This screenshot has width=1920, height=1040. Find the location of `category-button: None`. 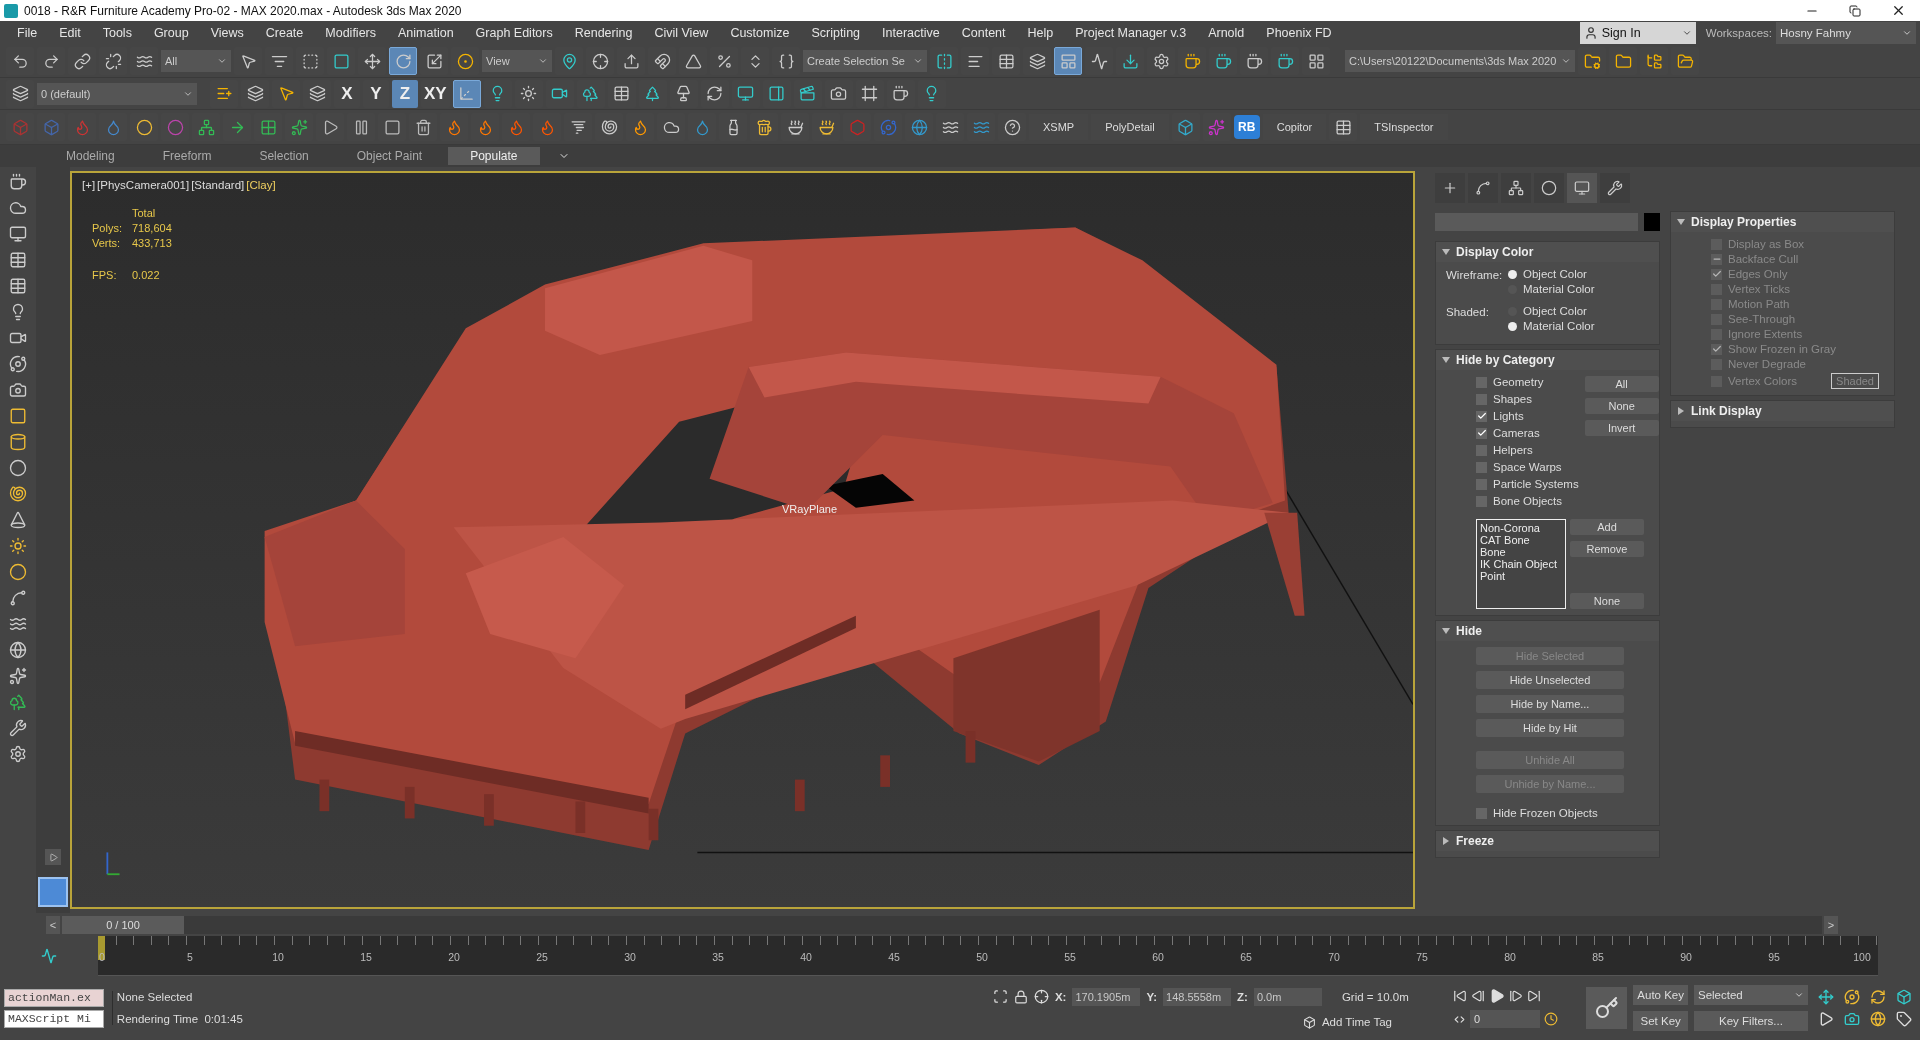

category-button: None is located at coordinates (1621, 406).